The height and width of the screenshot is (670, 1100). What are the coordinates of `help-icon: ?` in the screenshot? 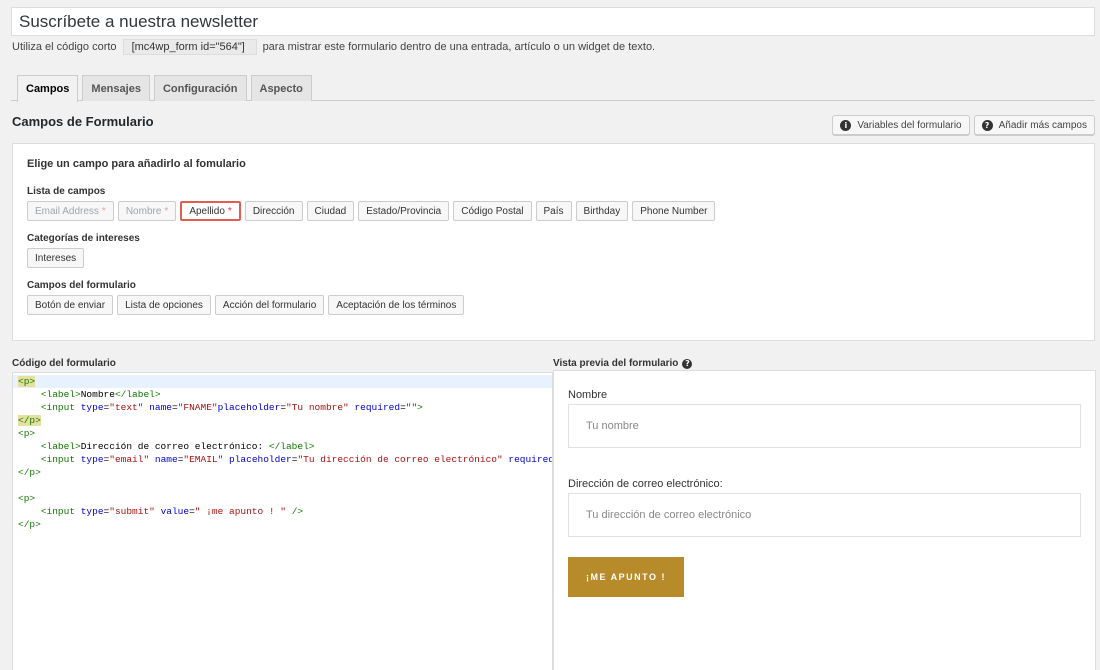 It's located at (687, 363).